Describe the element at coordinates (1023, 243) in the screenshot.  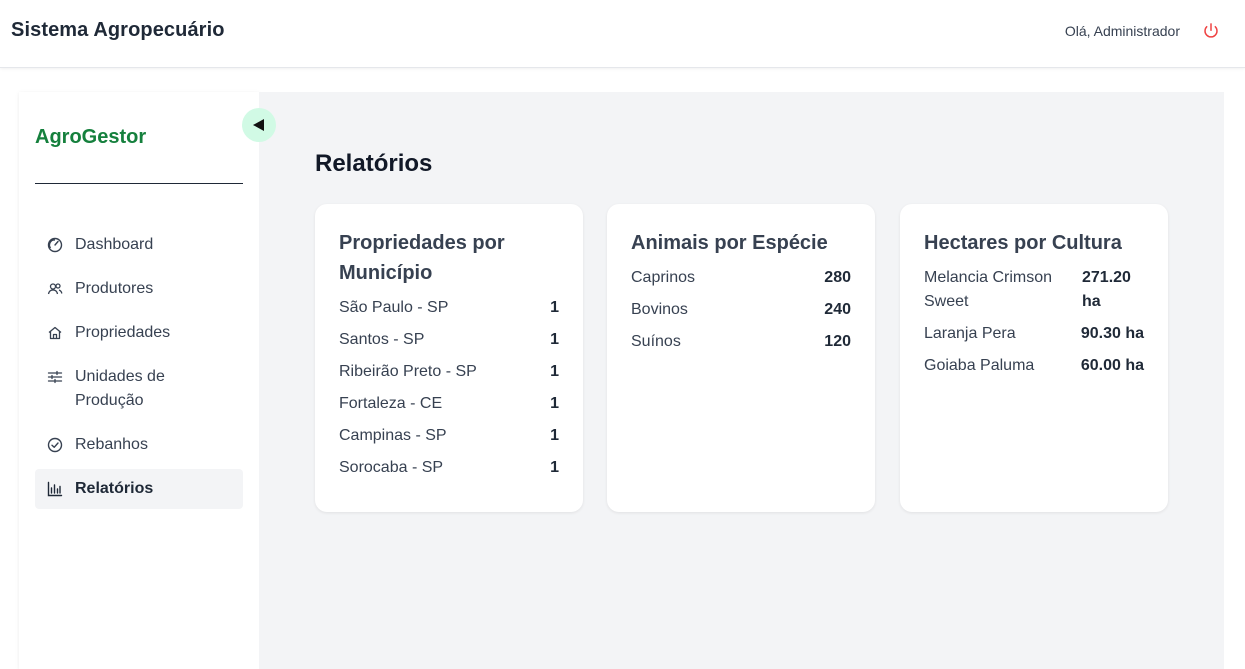
I see `card-title: Hectares por Cultura` at that location.